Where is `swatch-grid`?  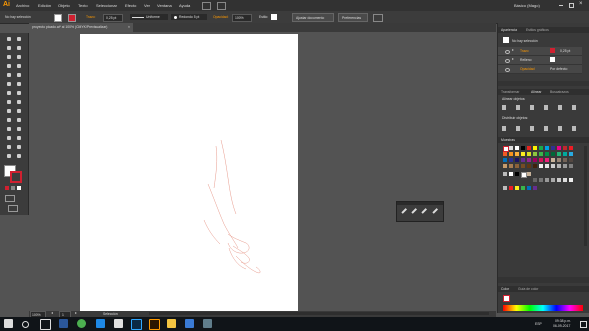 swatch-grid is located at coordinates (542, 174).